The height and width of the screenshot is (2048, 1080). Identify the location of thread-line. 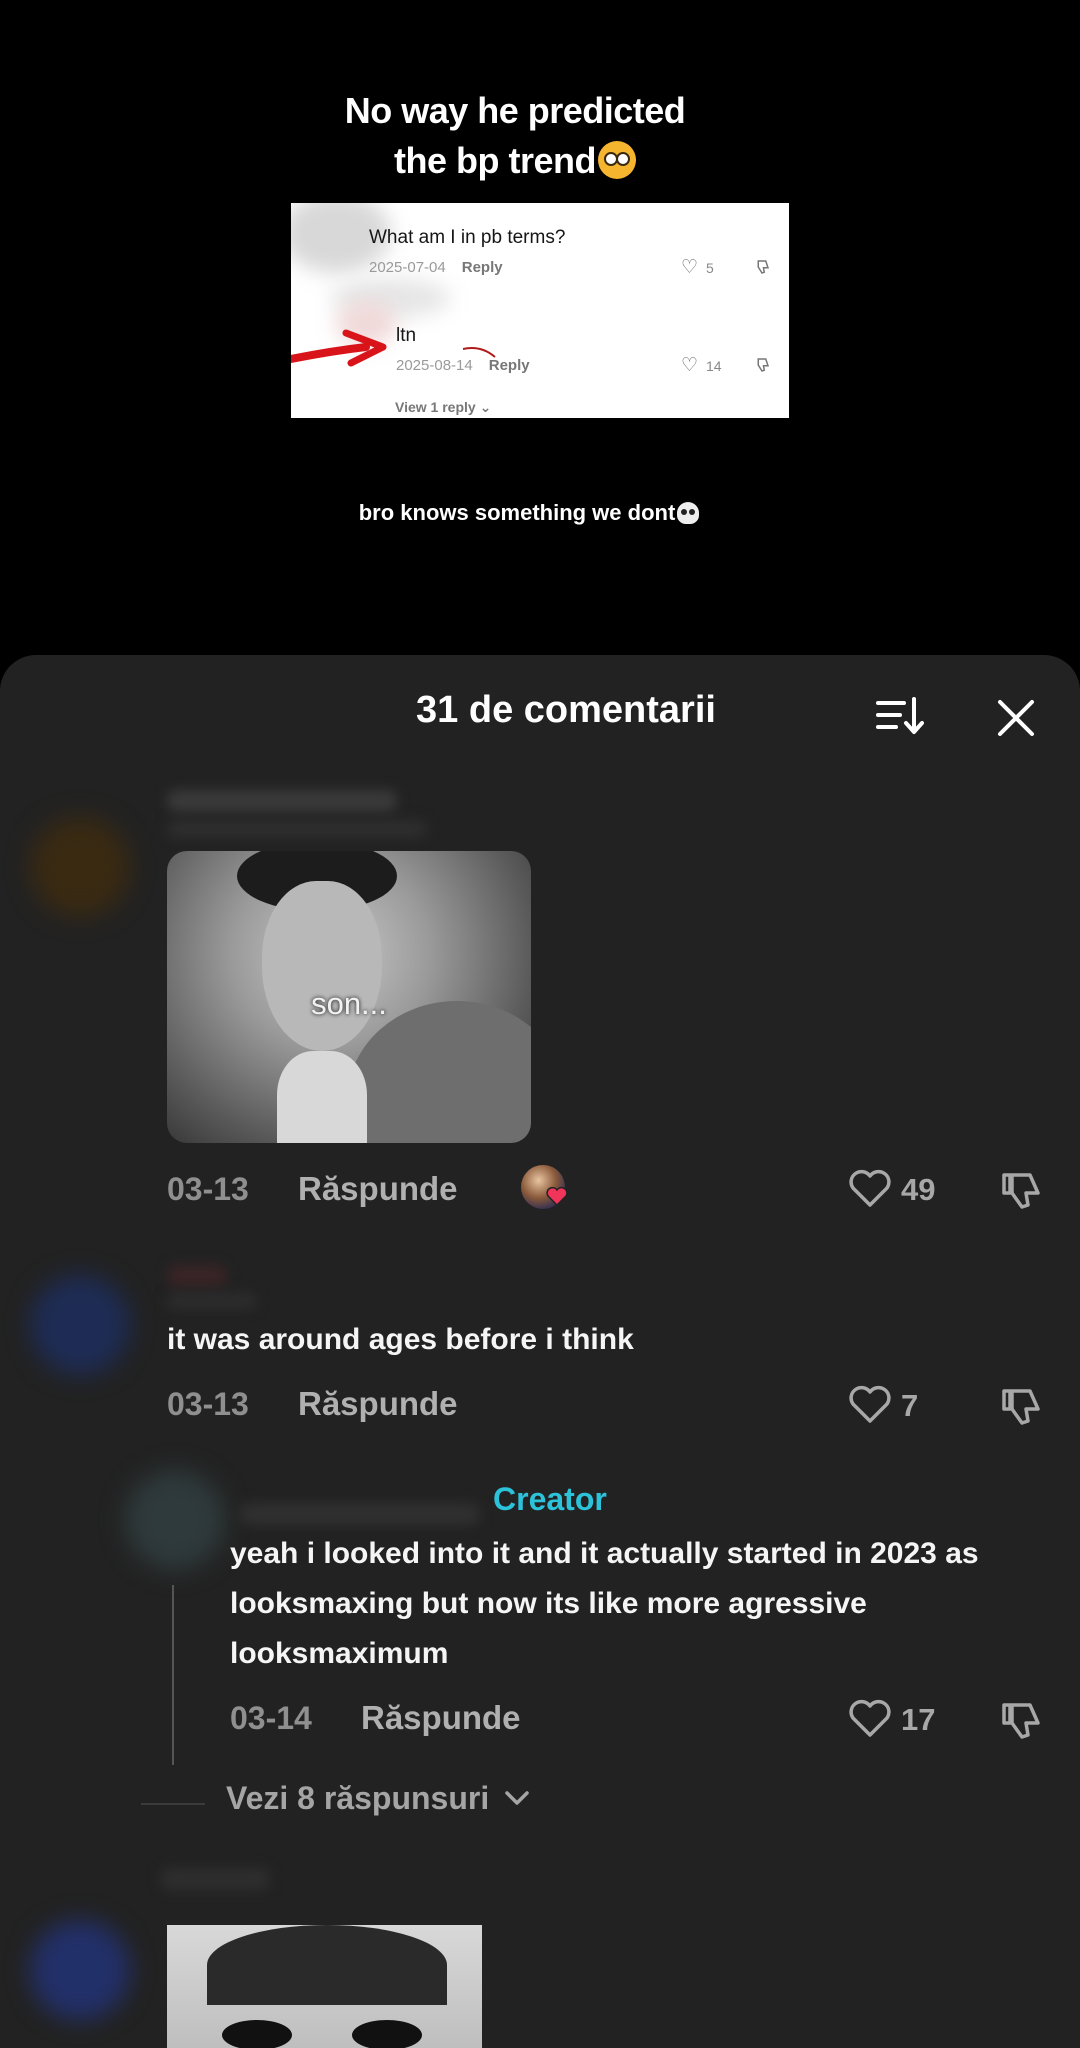
(173, 1675).